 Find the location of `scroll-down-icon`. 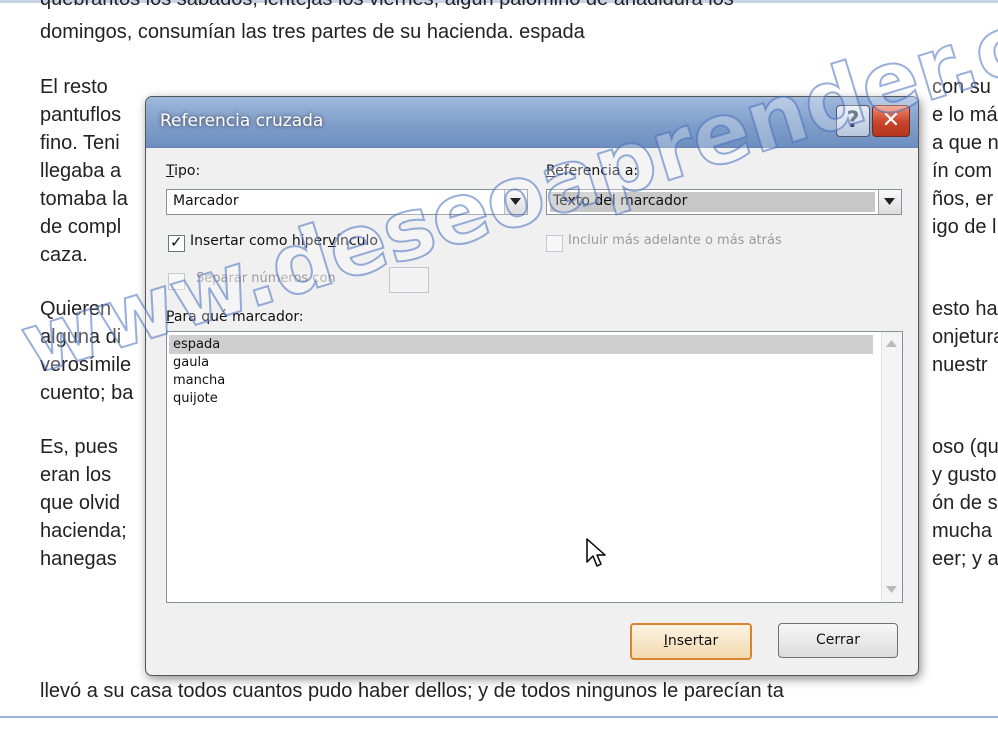

scroll-down-icon is located at coordinates (891, 589).